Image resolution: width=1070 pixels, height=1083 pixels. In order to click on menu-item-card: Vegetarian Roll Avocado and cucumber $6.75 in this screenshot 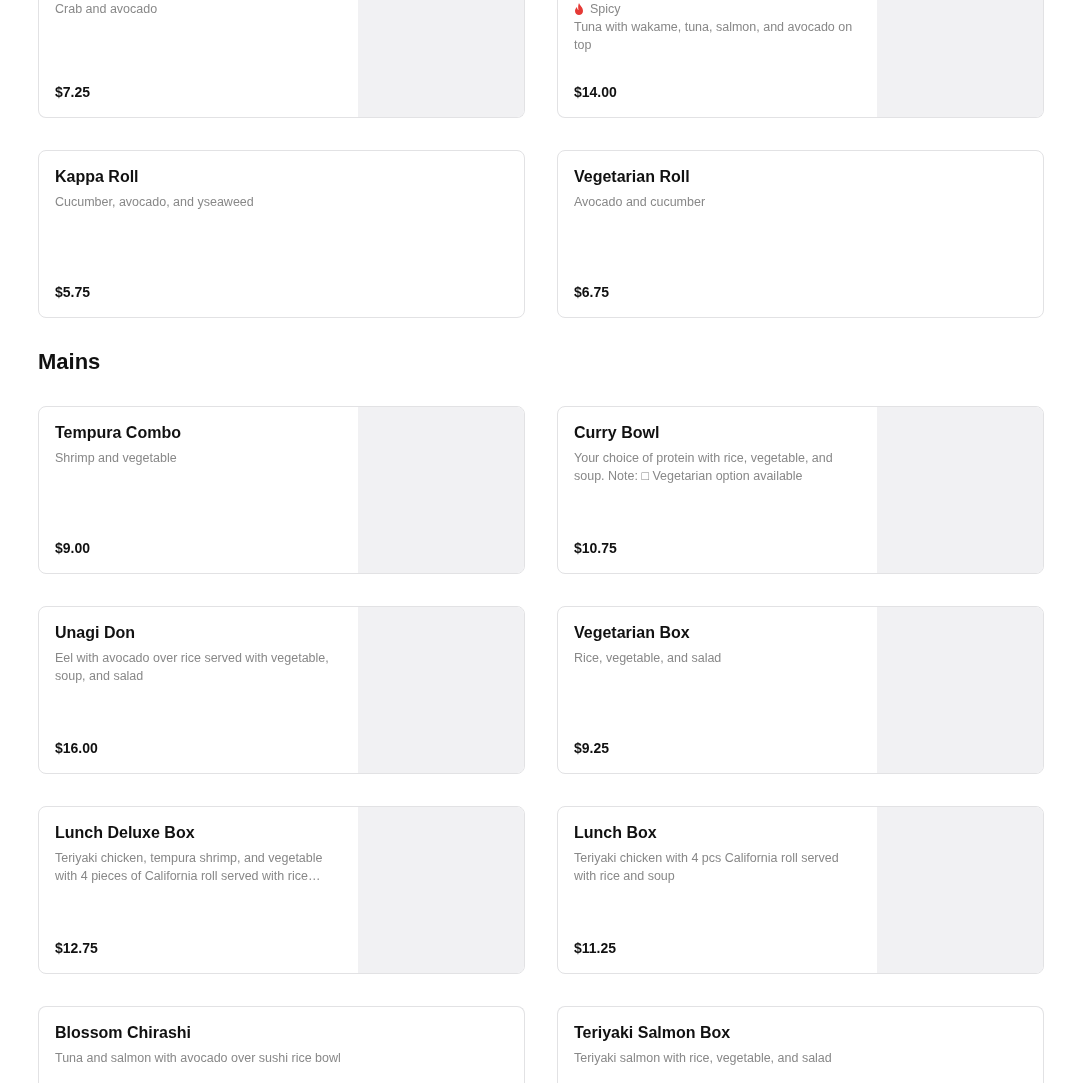, I will do `click(800, 234)`.